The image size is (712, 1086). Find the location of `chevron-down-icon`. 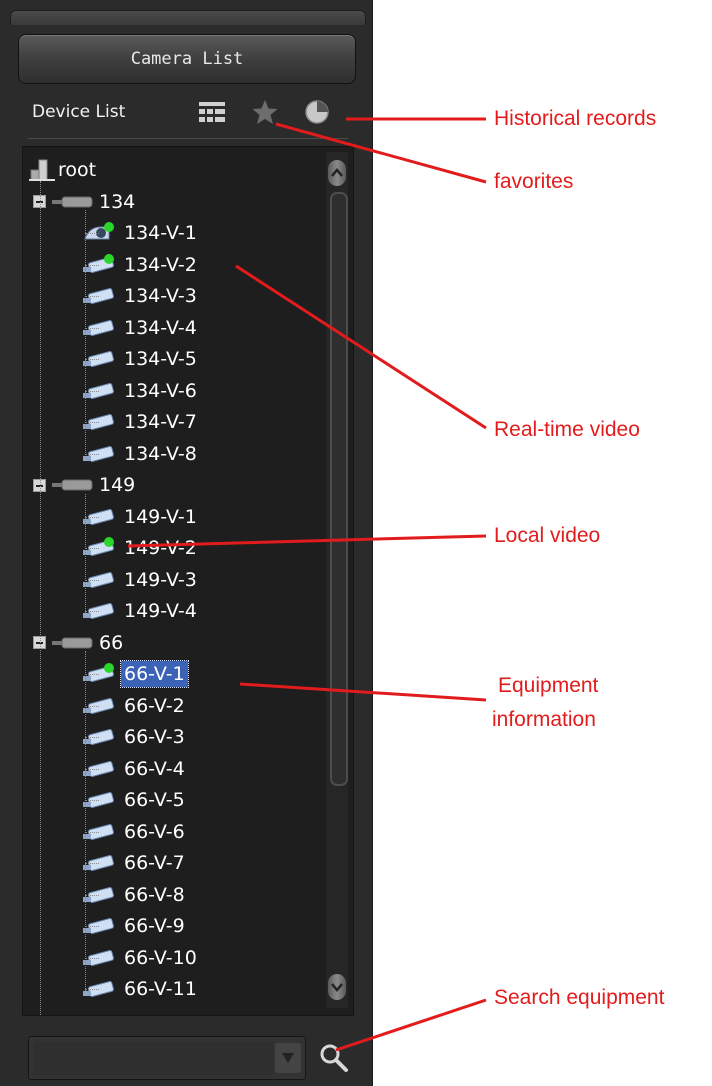

chevron-down-icon is located at coordinates (337, 987).